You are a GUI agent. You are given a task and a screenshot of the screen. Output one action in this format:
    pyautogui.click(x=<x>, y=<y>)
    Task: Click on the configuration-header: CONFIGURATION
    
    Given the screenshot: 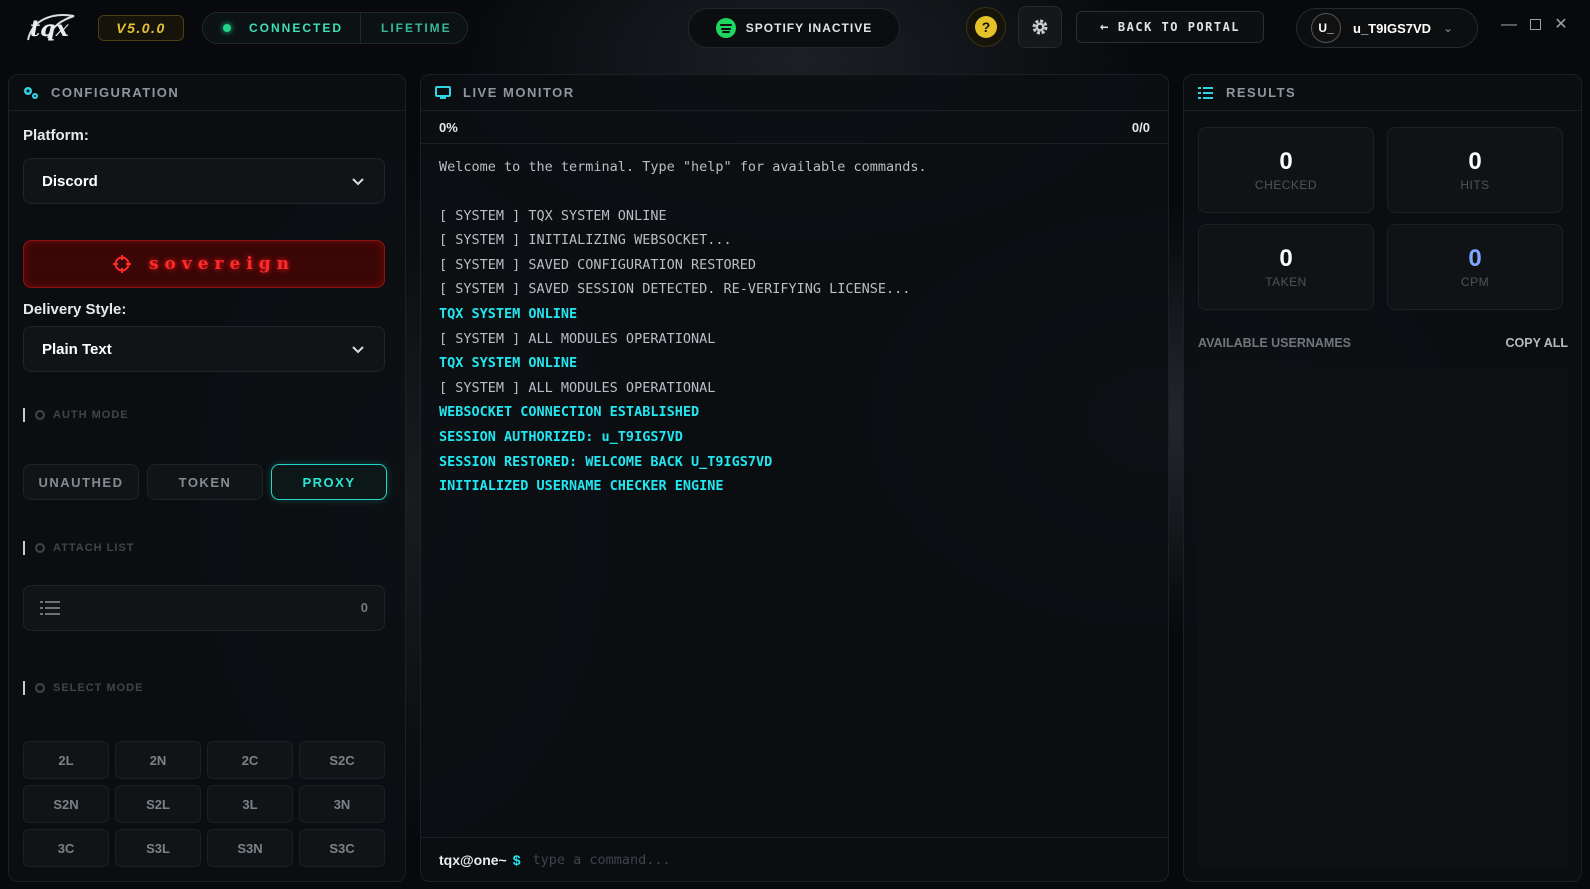 What is the action you would take?
    pyautogui.click(x=207, y=93)
    